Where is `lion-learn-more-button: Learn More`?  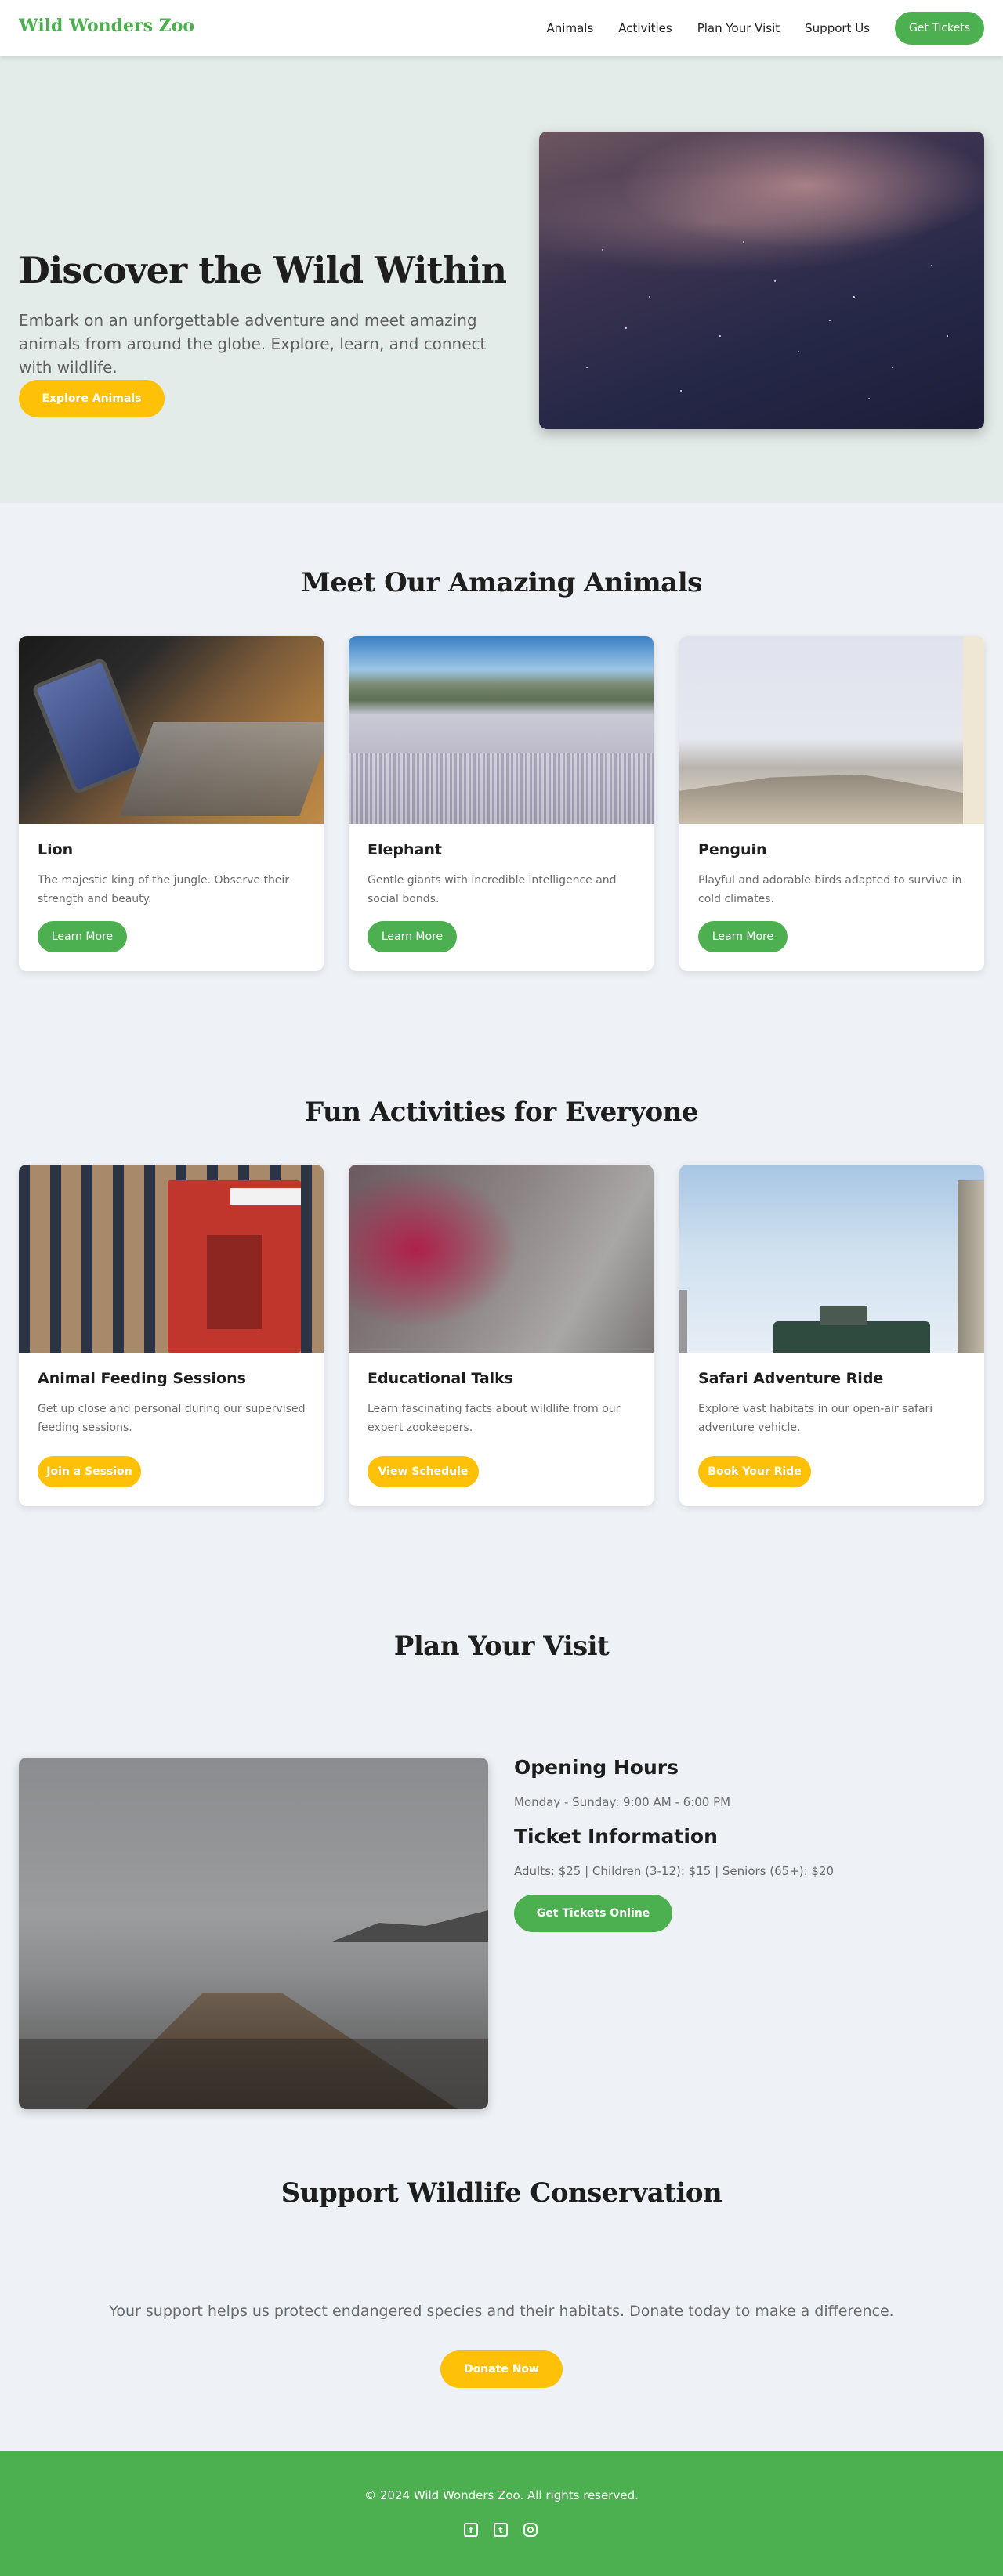 lion-learn-more-button: Learn More is located at coordinates (82, 936).